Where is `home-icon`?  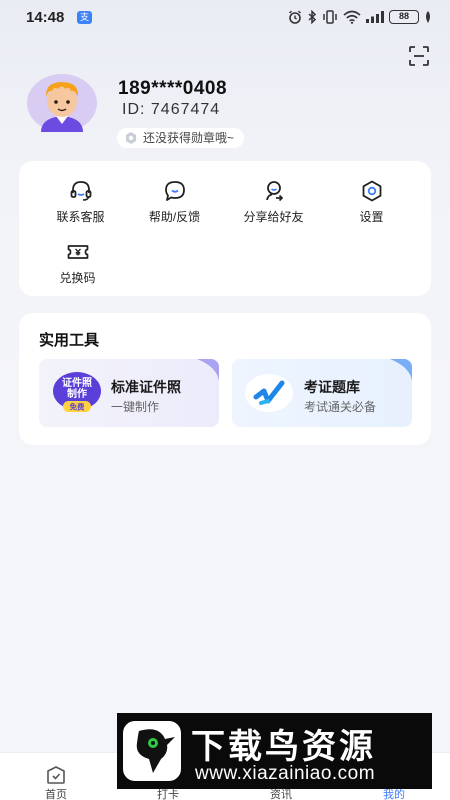 home-icon is located at coordinates (56, 775).